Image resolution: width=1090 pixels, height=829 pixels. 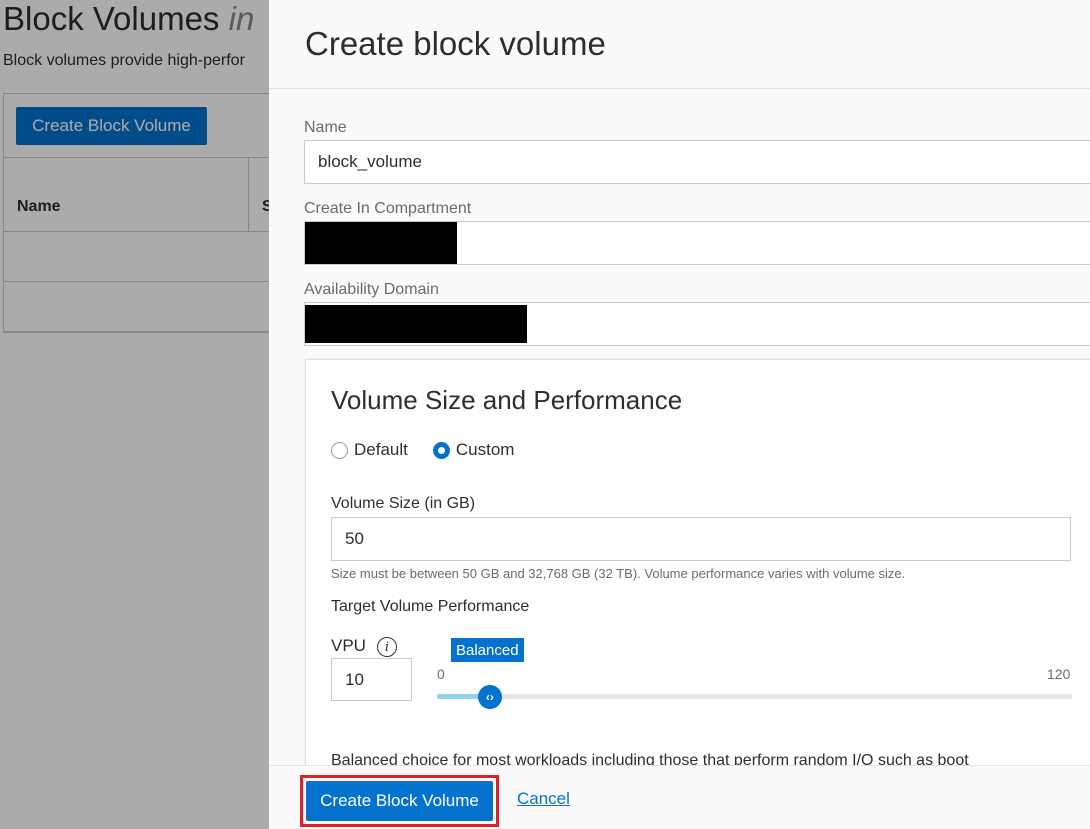 What do you see at coordinates (388, 208) in the screenshot?
I see `compartment-label: Create In Compartment` at bounding box center [388, 208].